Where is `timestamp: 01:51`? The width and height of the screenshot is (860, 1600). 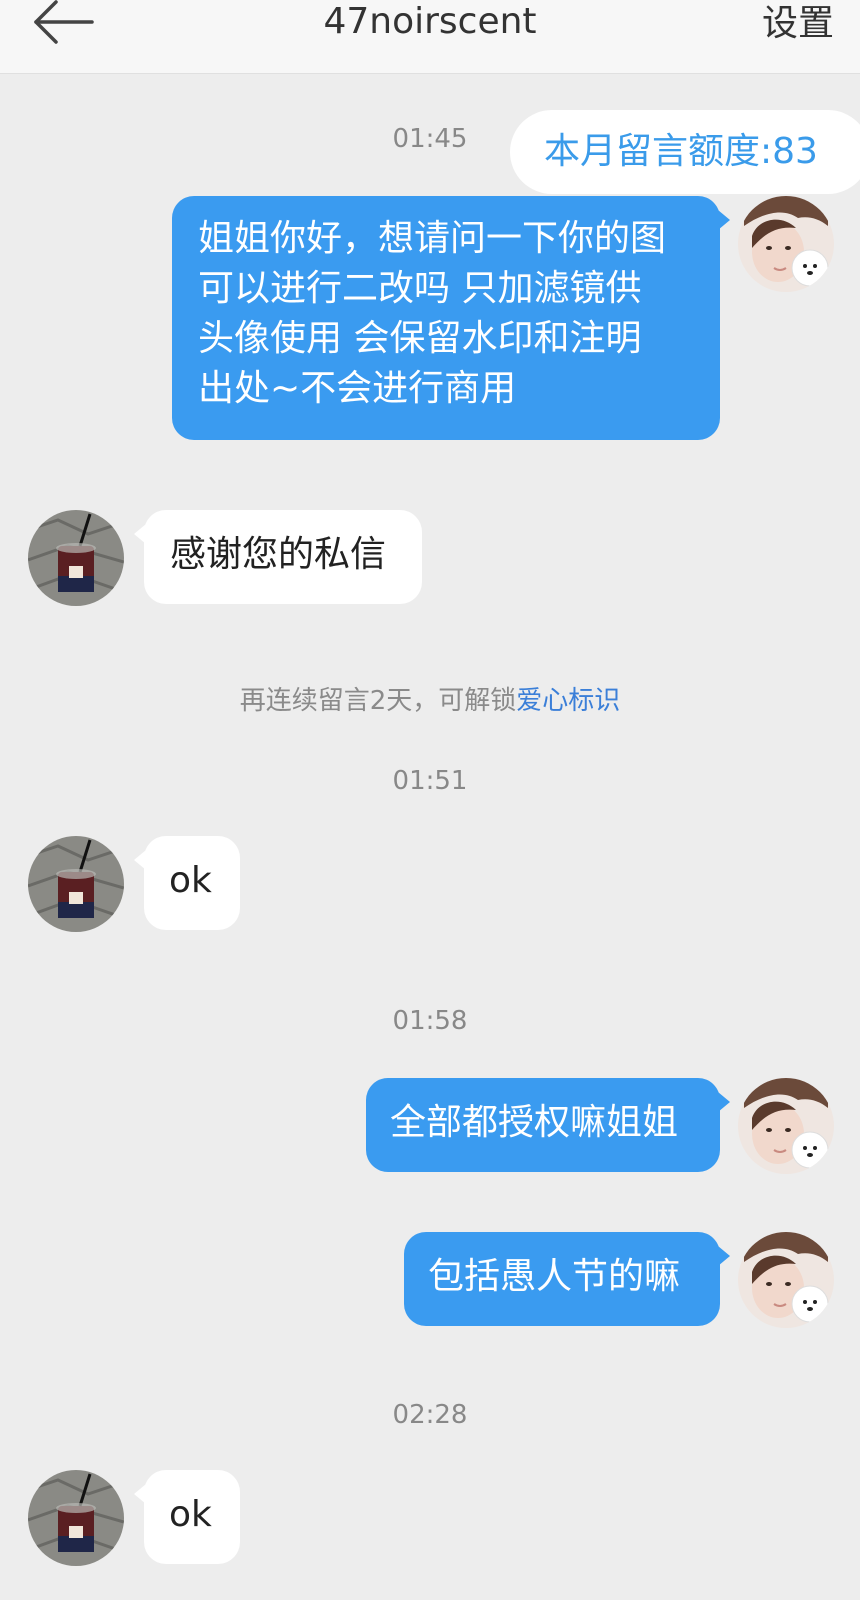
timestamp: 01:51 is located at coordinates (430, 781).